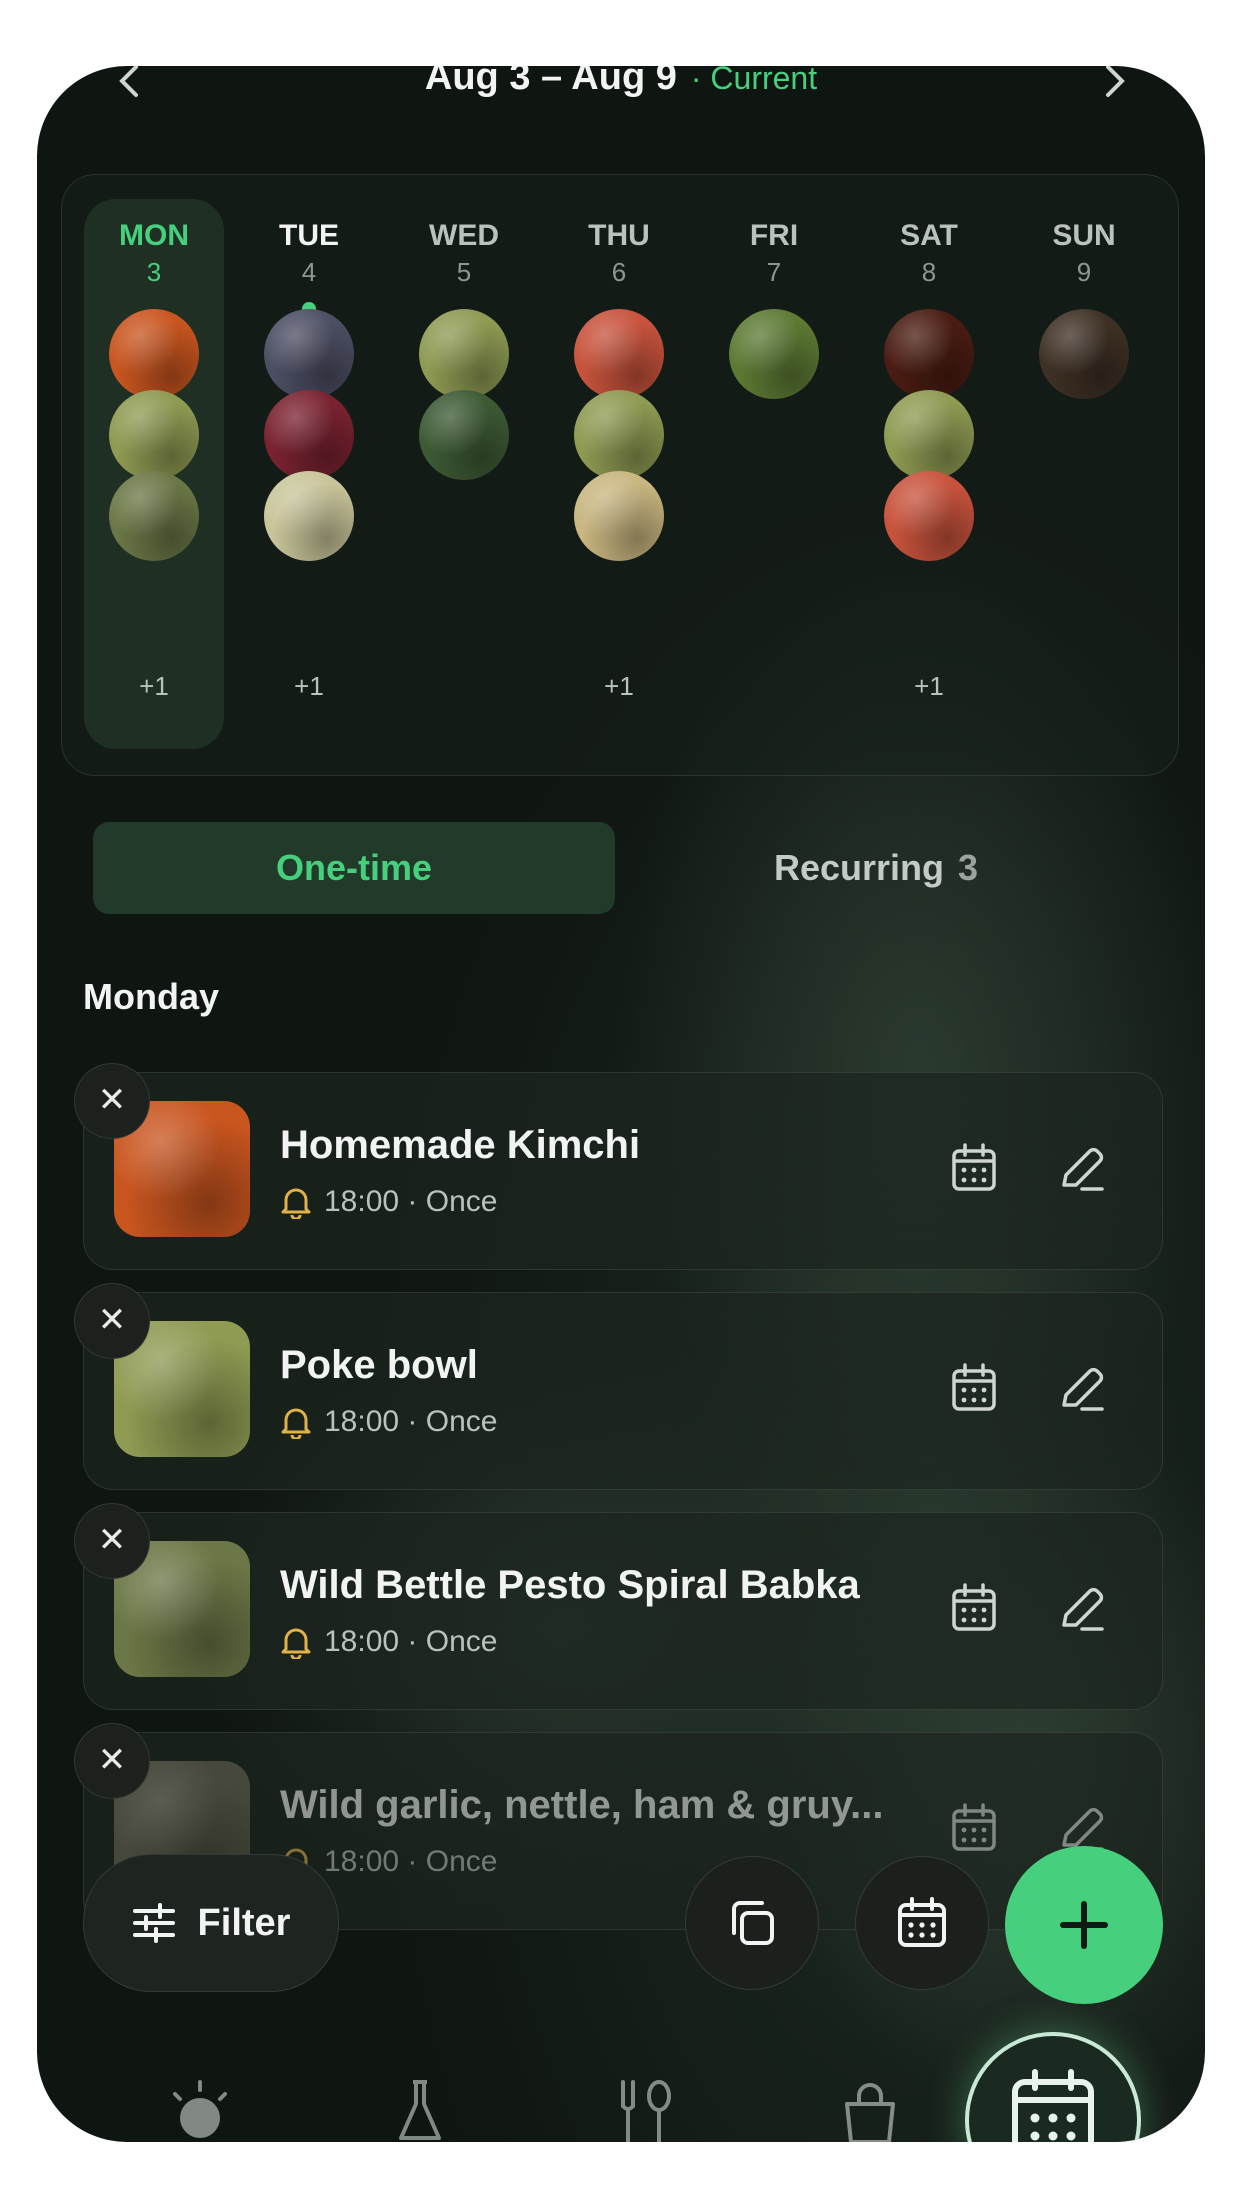 Image resolution: width=1242 pixels, height=2208 pixels. Describe the element at coordinates (774, 474) in the screenshot. I see `day-column-fri: FRI 7` at that location.